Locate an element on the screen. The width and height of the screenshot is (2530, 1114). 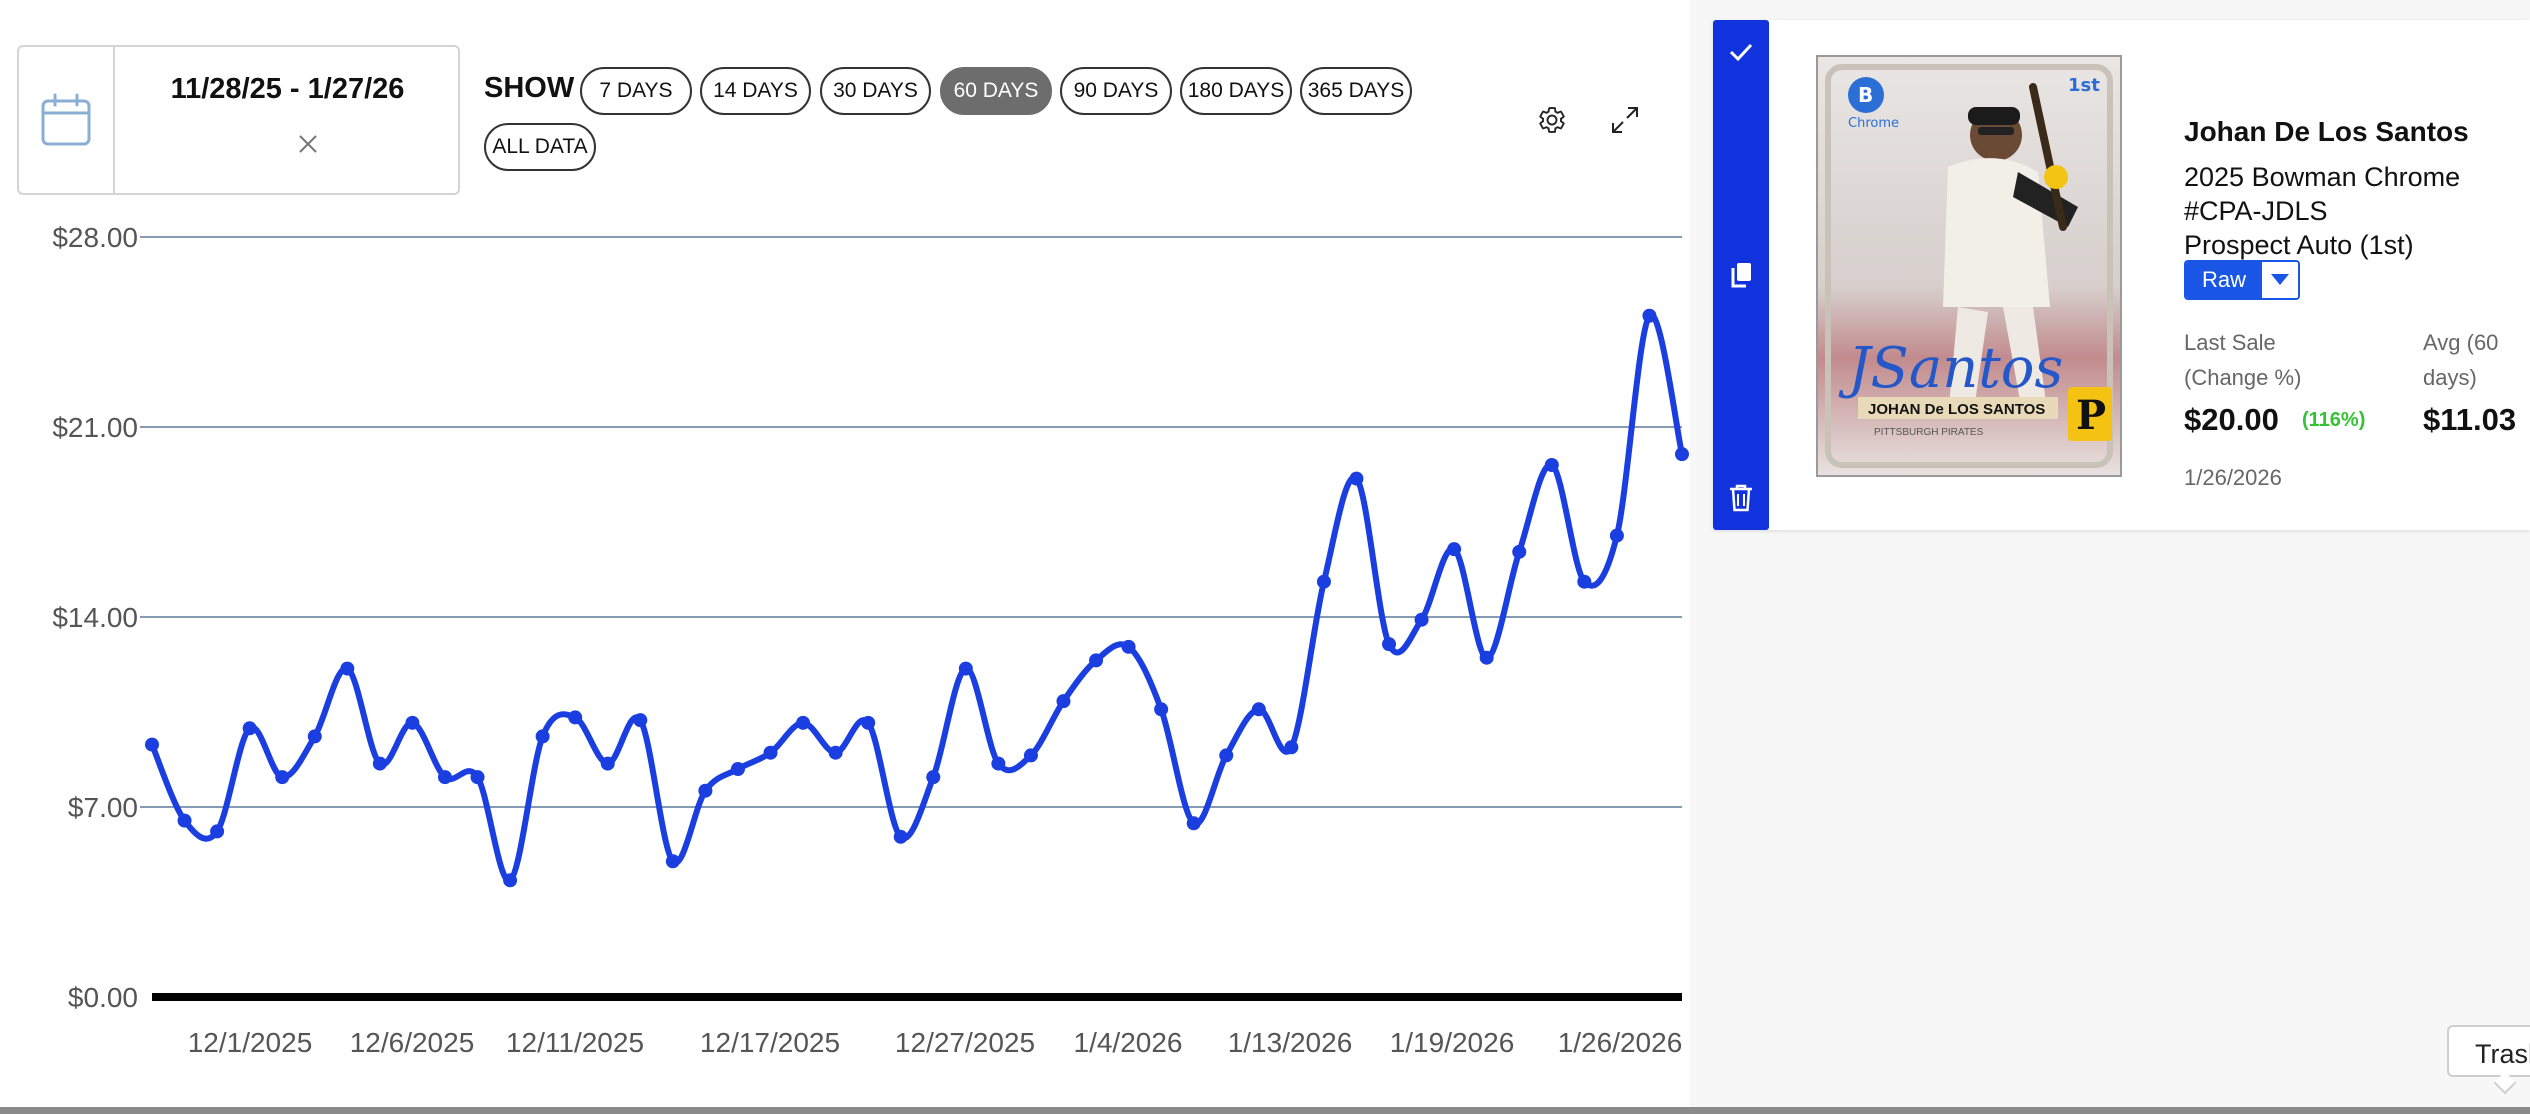
gear-icon is located at coordinates (1552, 120).